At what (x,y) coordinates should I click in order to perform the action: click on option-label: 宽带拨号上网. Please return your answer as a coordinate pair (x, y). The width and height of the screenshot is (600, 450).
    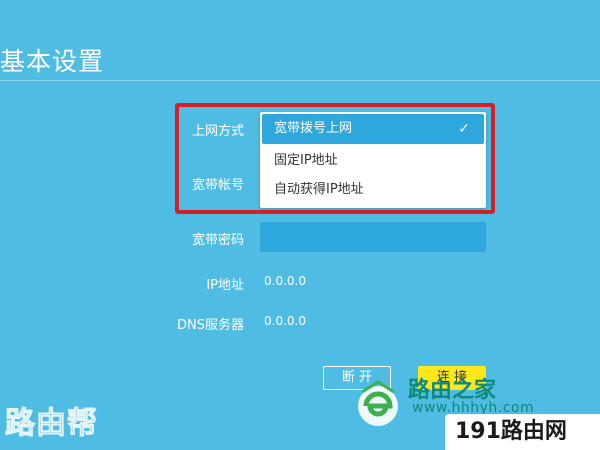
    Looking at the image, I should click on (313, 128).